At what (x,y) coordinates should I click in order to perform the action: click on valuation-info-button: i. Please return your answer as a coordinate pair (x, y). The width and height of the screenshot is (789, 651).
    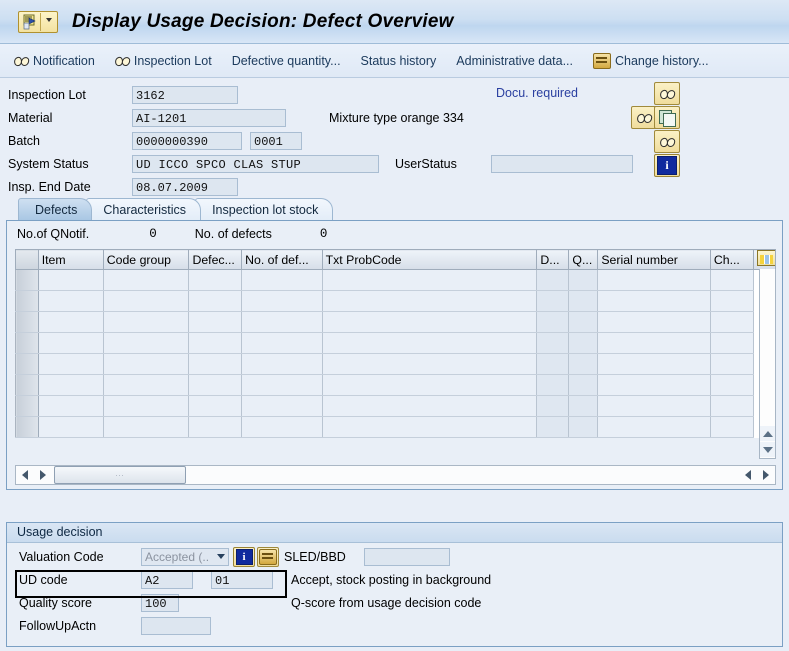
    Looking at the image, I should click on (244, 556).